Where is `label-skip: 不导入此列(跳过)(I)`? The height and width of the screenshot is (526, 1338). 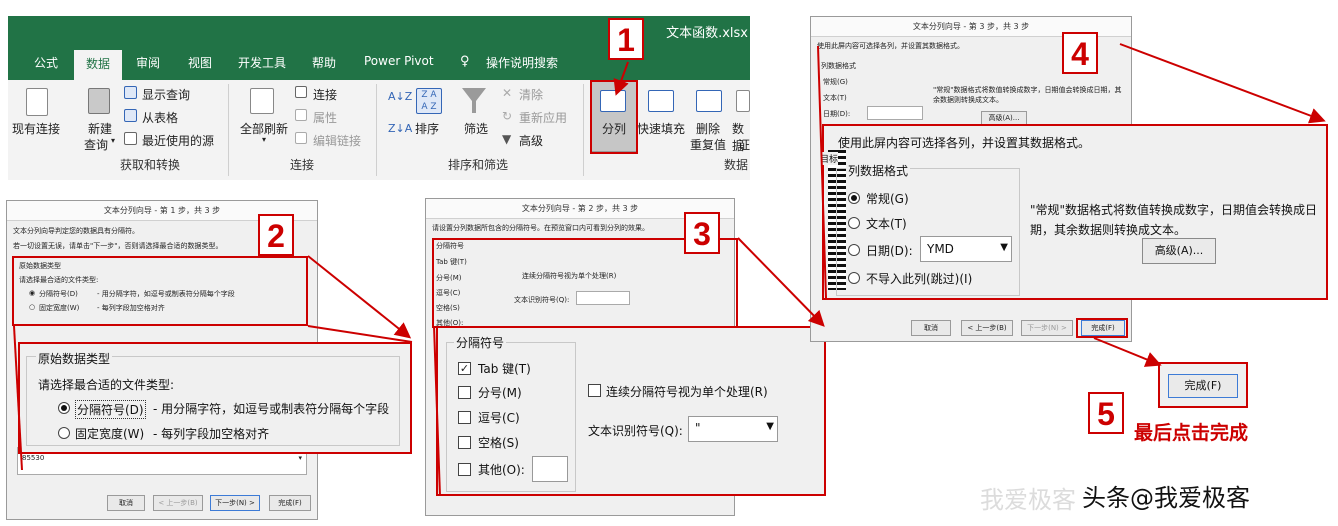
label-skip: 不导入此列(跳过)(I) is located at coordinates (919, 278).